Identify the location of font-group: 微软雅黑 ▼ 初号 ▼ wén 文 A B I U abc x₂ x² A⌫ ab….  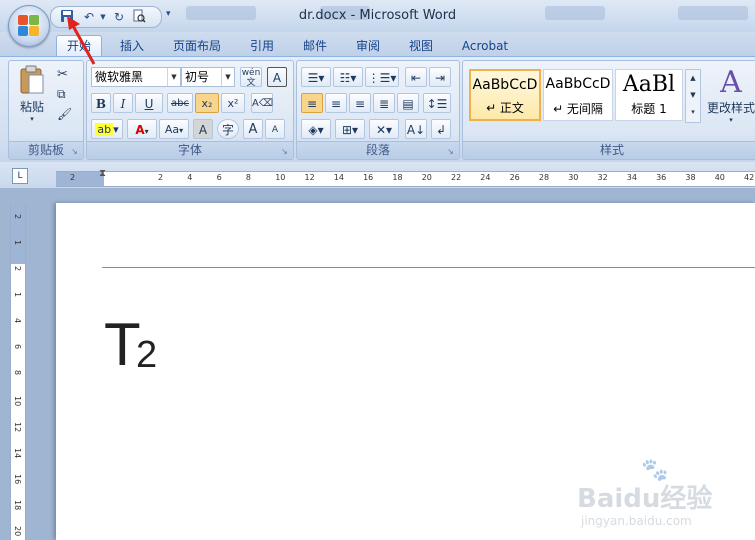
(190, 110).